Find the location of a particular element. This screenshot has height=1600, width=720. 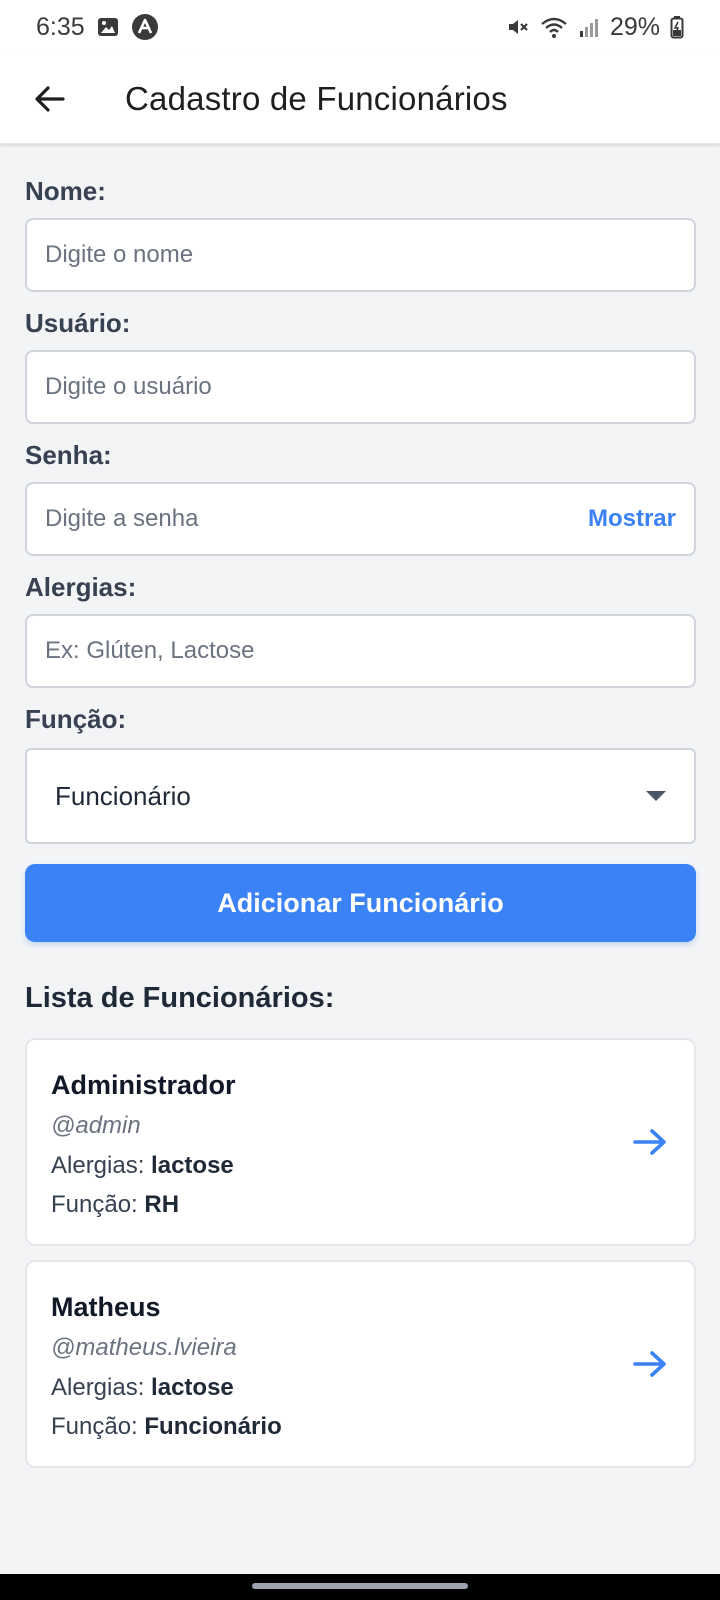

page-title: Cadastro de Funcionários is located at coordinates (316, 98).